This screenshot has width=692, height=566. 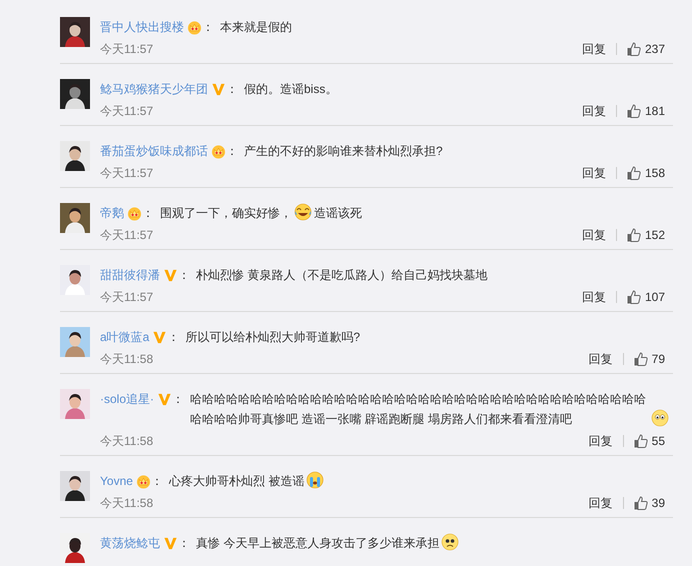 What do you see at coordinates (127, 399) in the screenshot?
I see `username-link: ·solo追星·` at bounding box center [127, 399].